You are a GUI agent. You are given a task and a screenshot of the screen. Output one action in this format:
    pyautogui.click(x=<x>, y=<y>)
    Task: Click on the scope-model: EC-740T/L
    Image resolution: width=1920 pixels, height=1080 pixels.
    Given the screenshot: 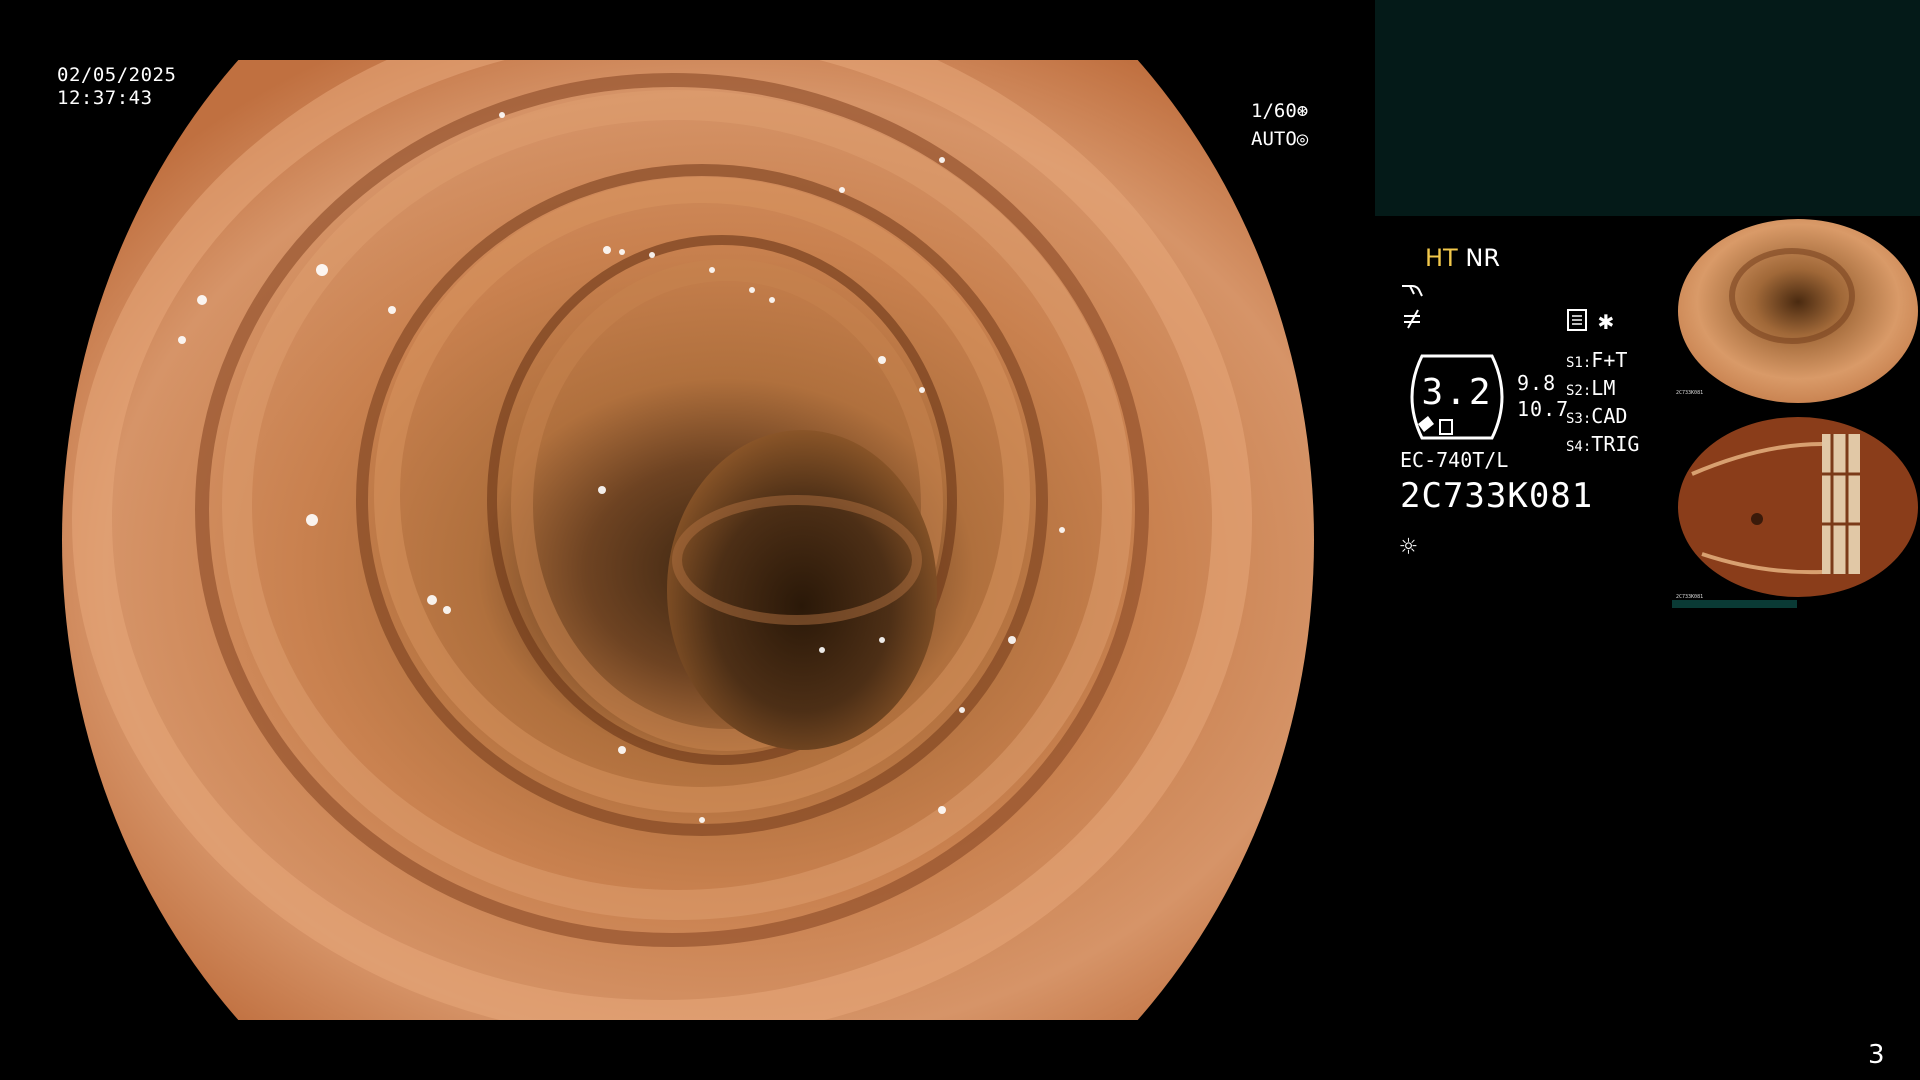 What is the action you would take?
    pyautogui.click(x=1454, y=460)
    